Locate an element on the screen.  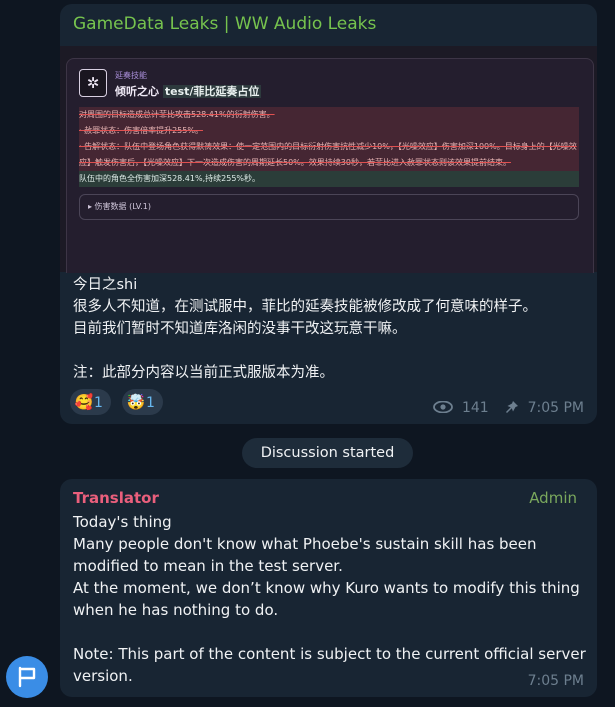
post-meta: 141 7:05 PM is located at coordinates (508, 408).